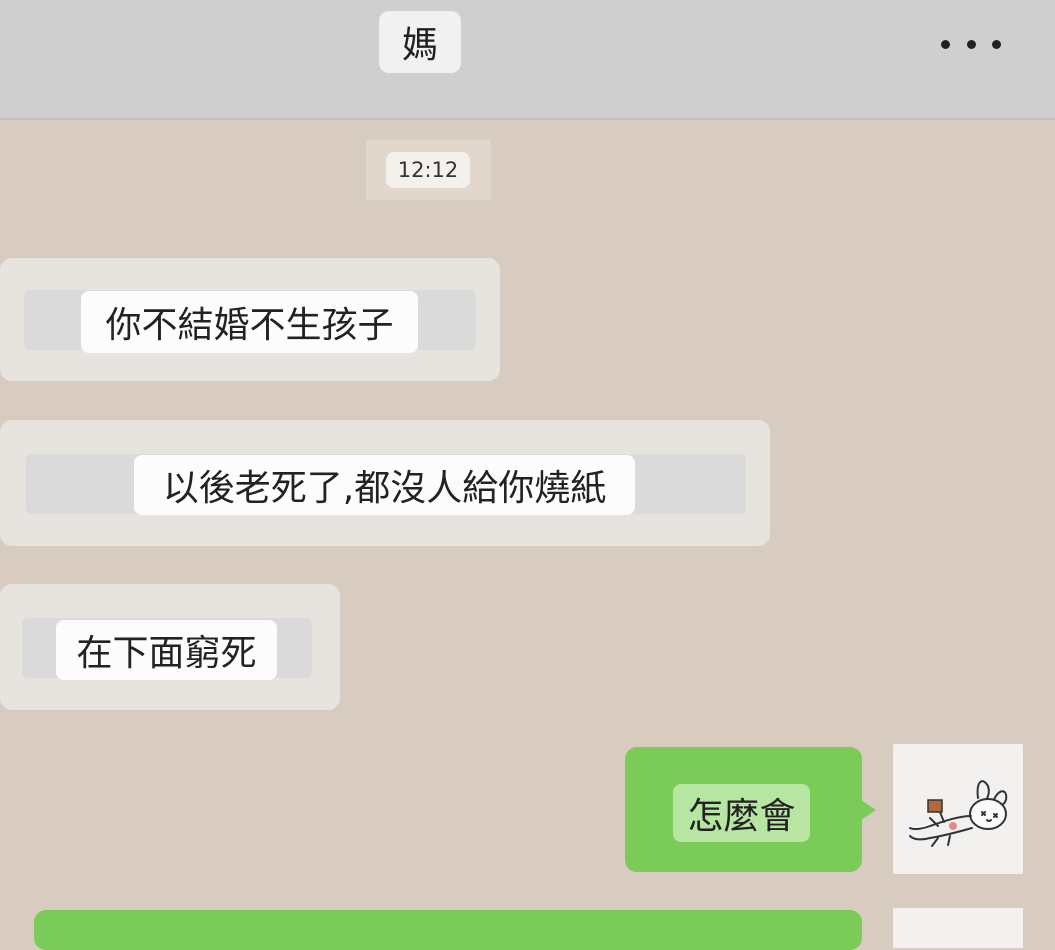 The width and height of the screenshot is (1055, 950). I want to click on message-text: 在下面窮死, so click(166, 650).